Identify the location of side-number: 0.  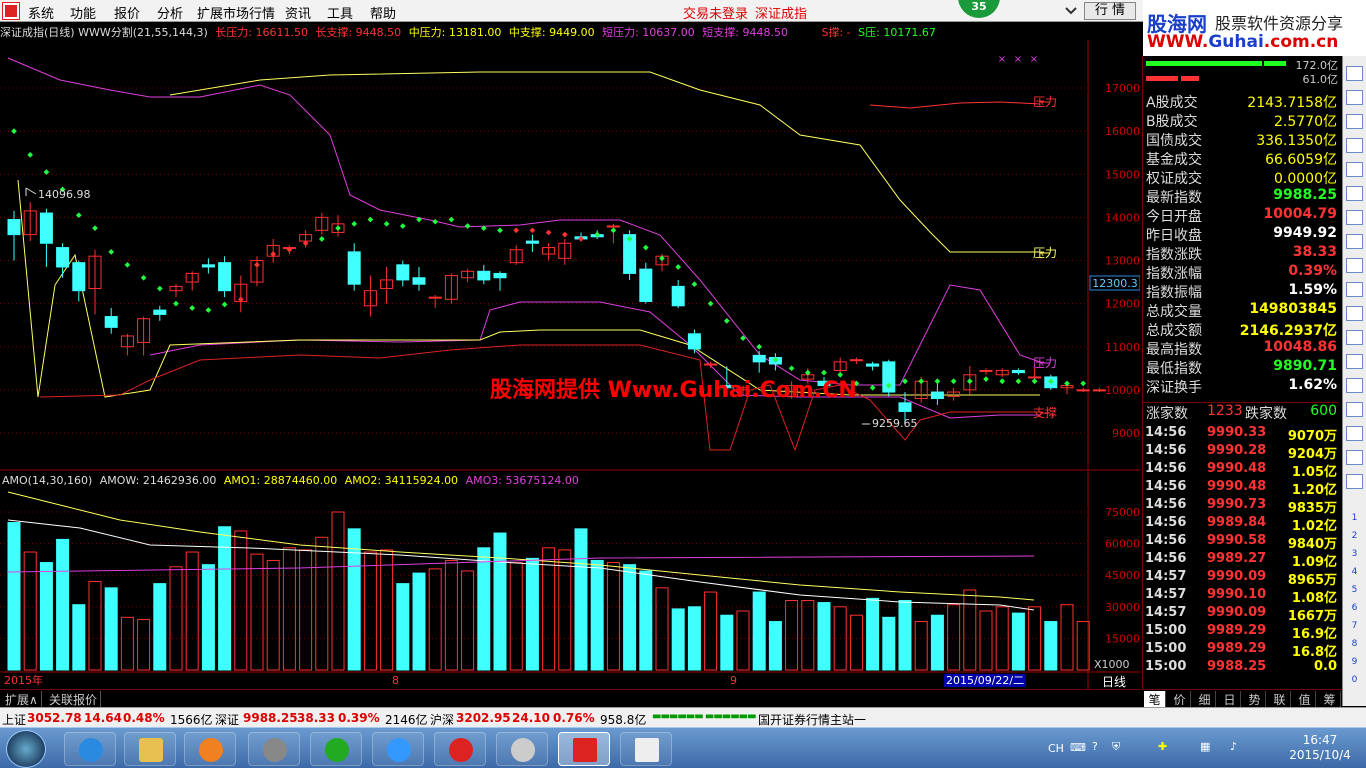
(1354, 681).